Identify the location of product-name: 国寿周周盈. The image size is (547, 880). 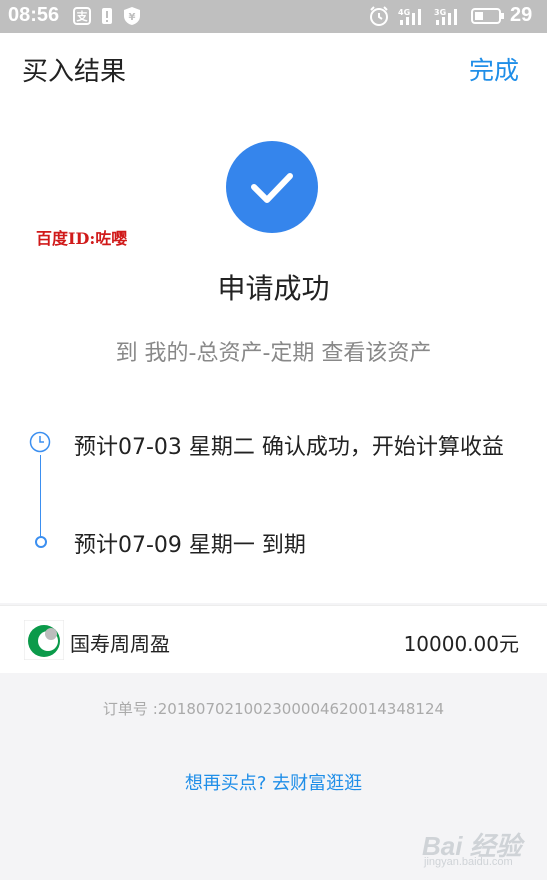
(120, 644).